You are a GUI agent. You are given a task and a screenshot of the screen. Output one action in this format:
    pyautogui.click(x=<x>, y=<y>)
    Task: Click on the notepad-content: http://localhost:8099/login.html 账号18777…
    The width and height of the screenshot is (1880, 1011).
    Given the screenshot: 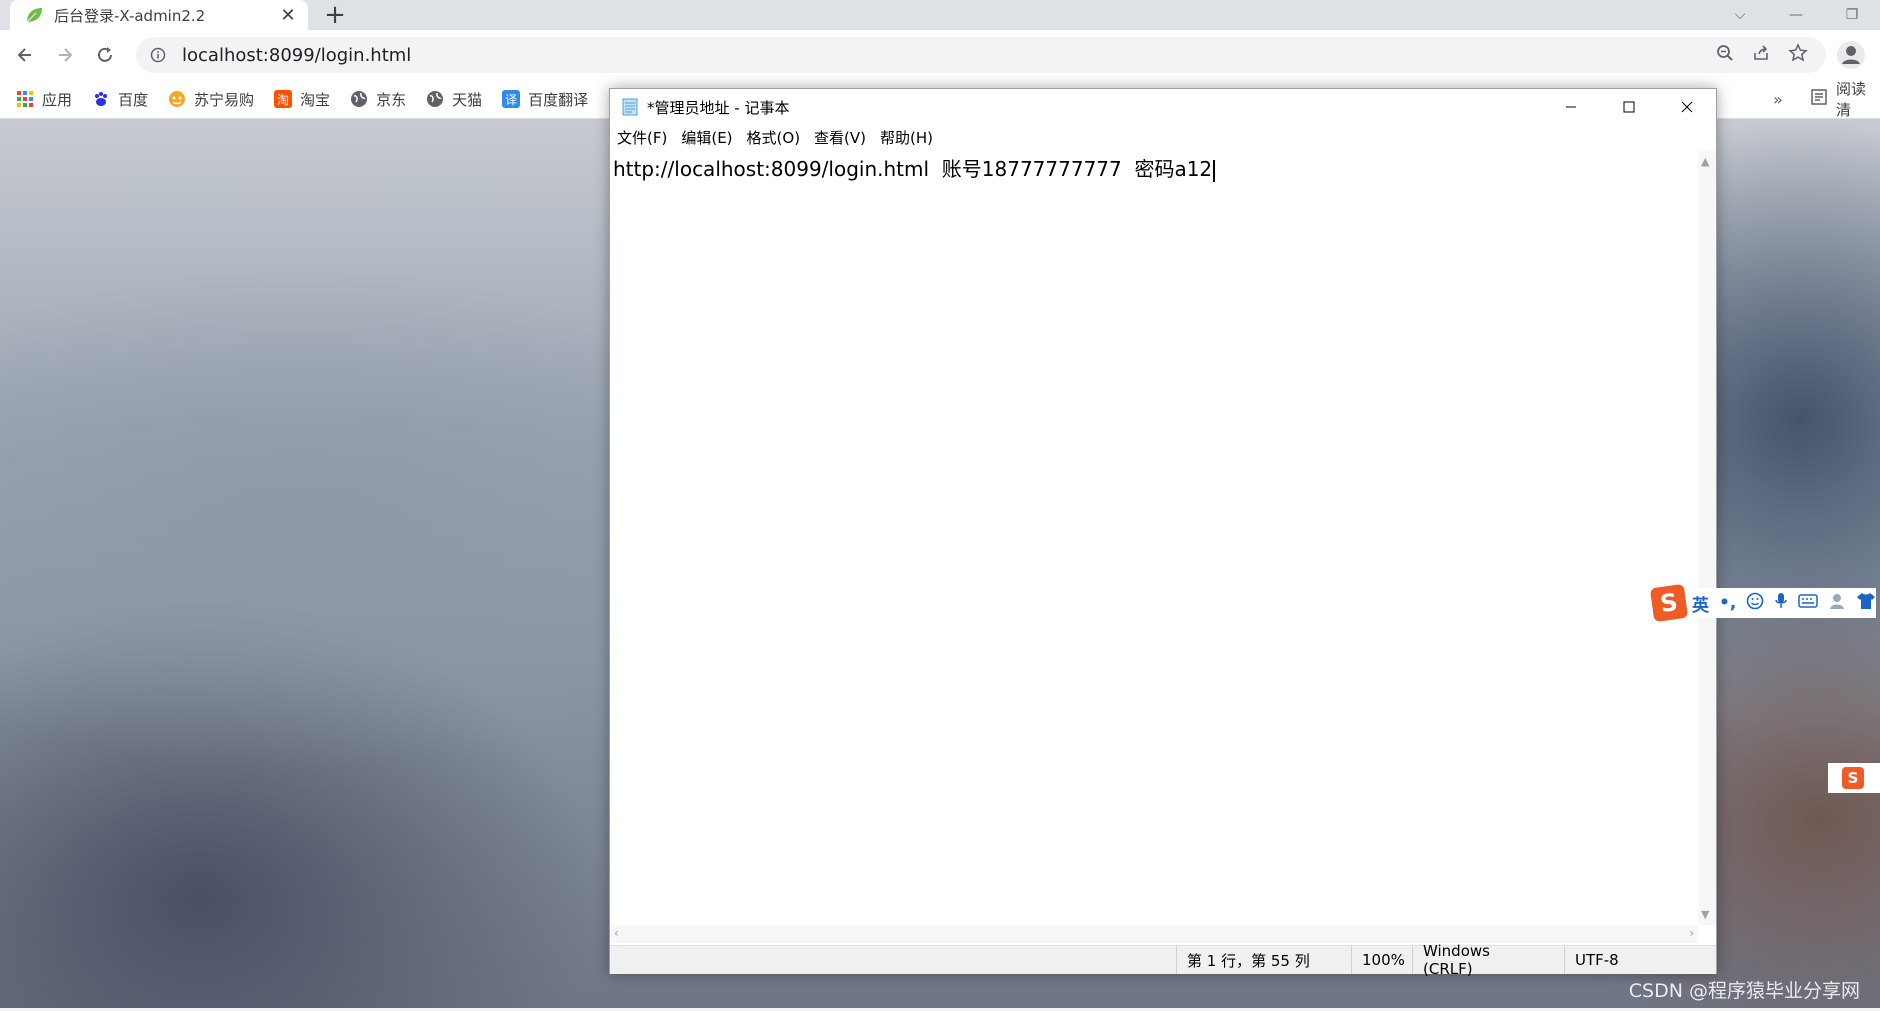 What is the action you would take?
    pyautogui.click(x=914, y=167)
    